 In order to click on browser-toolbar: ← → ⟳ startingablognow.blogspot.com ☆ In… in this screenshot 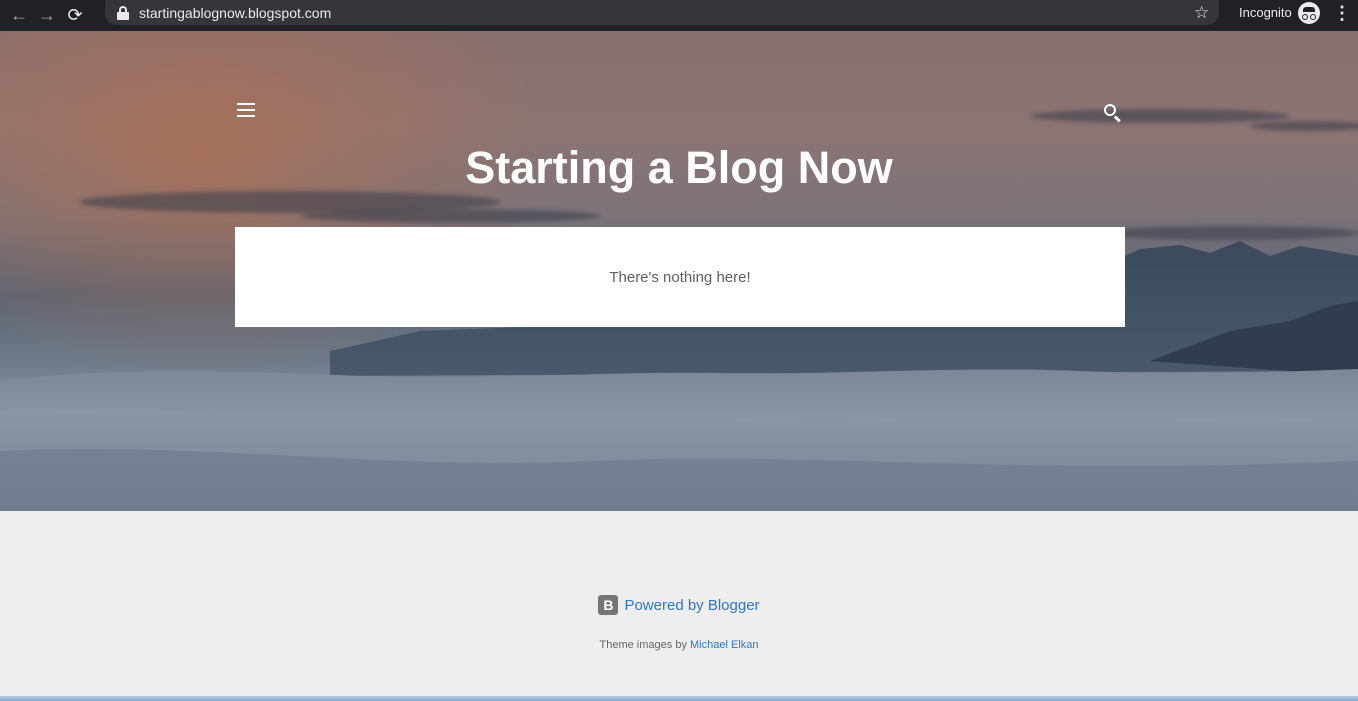, I will do `click(679, 15)`.